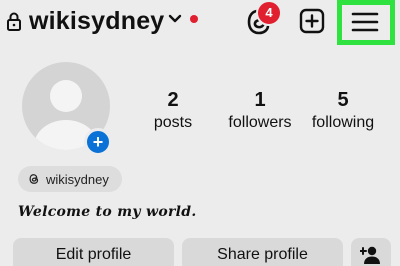 Image resolution: width=400 pixels, height=266 pixels. I want to click on edit-profile-button: Edit profile, so click(93, 252).